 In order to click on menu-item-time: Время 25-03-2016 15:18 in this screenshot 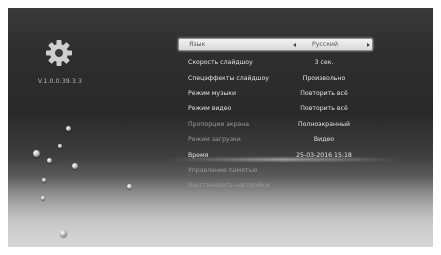, I will do `click(275, 154)`.